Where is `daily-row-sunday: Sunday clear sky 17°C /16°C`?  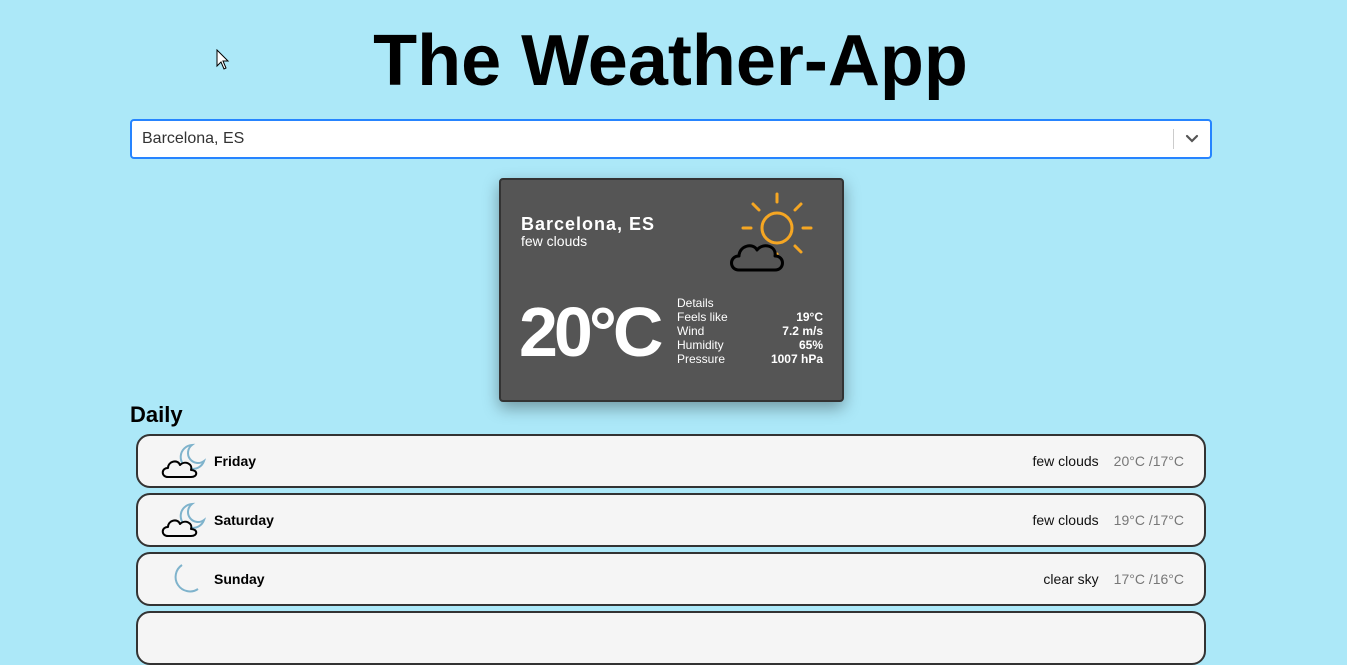
daily-row-sunday: Sunday clear sky 17°C /16°C is located at coordinates (671, 579).